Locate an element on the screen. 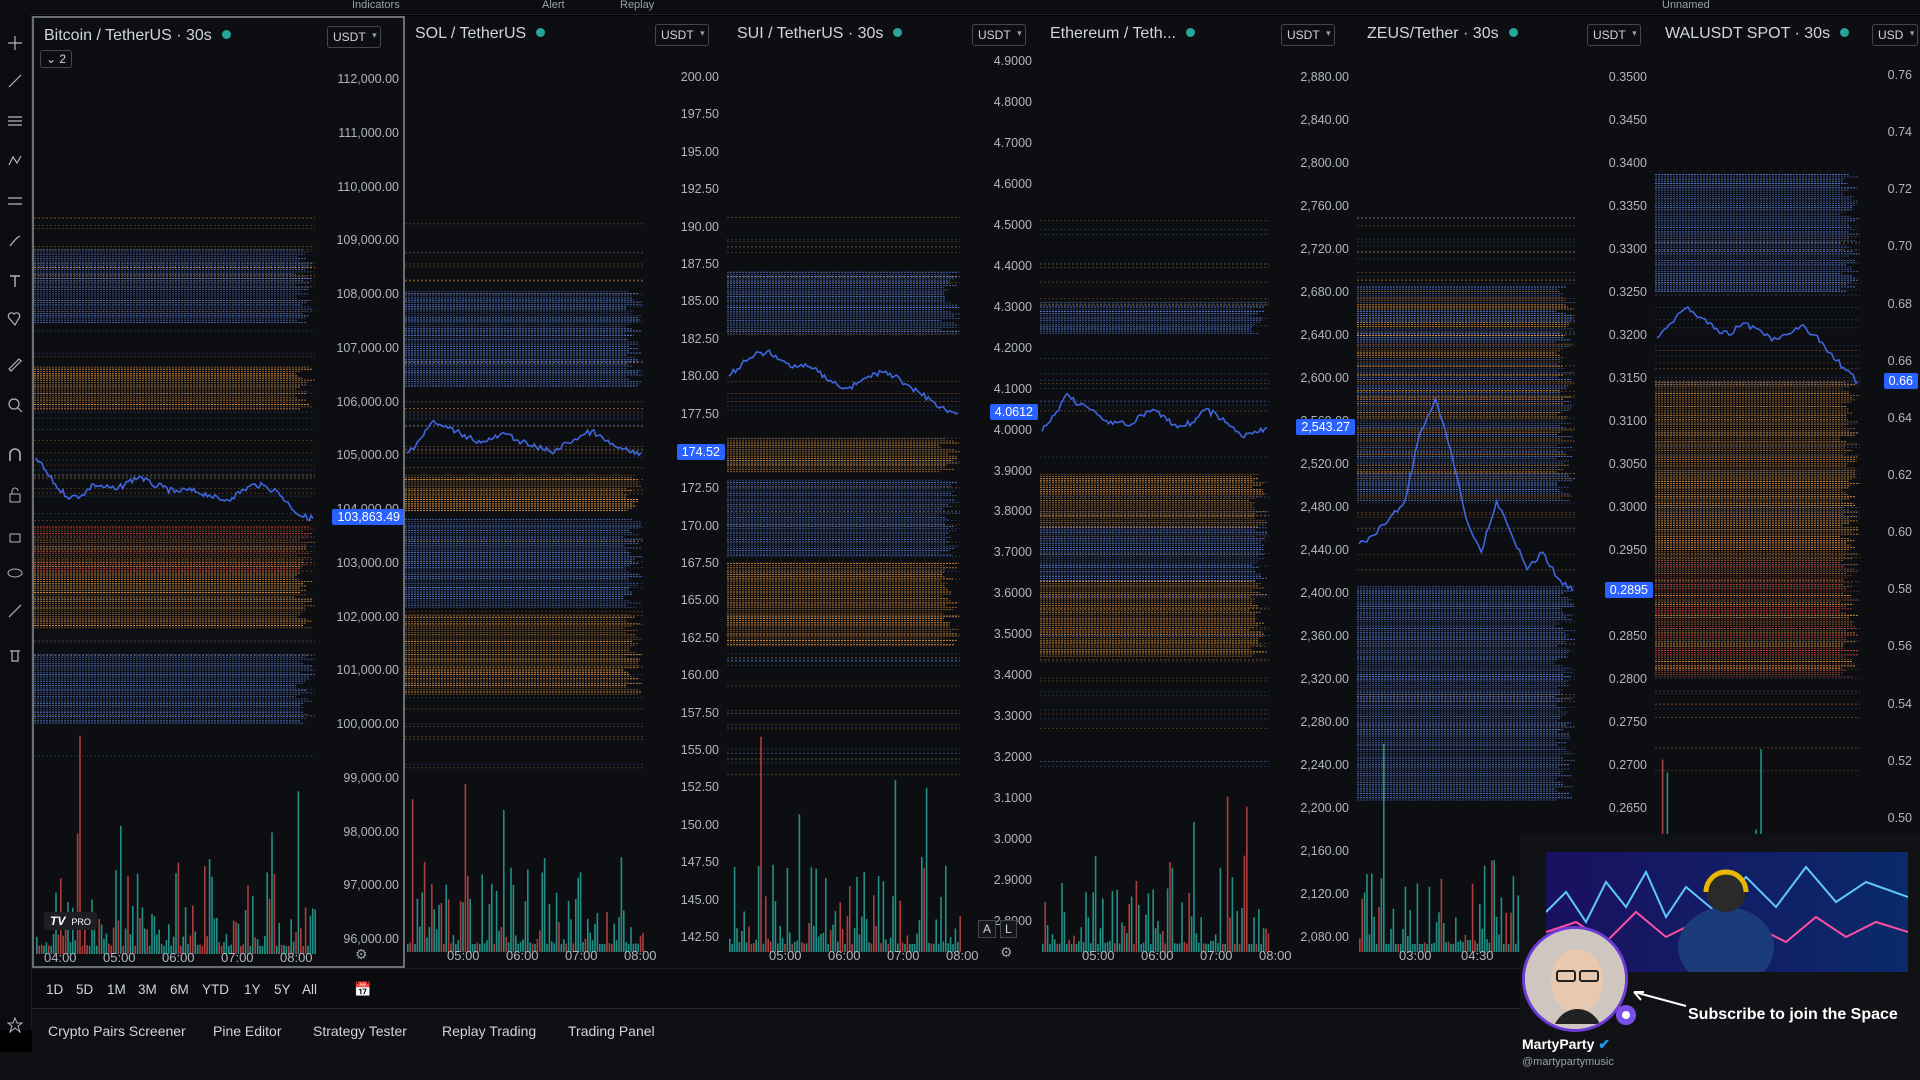 The width and height of the screenshot is (1920, 1080). chart-plot-eth is located at coordinates (1159, 486).